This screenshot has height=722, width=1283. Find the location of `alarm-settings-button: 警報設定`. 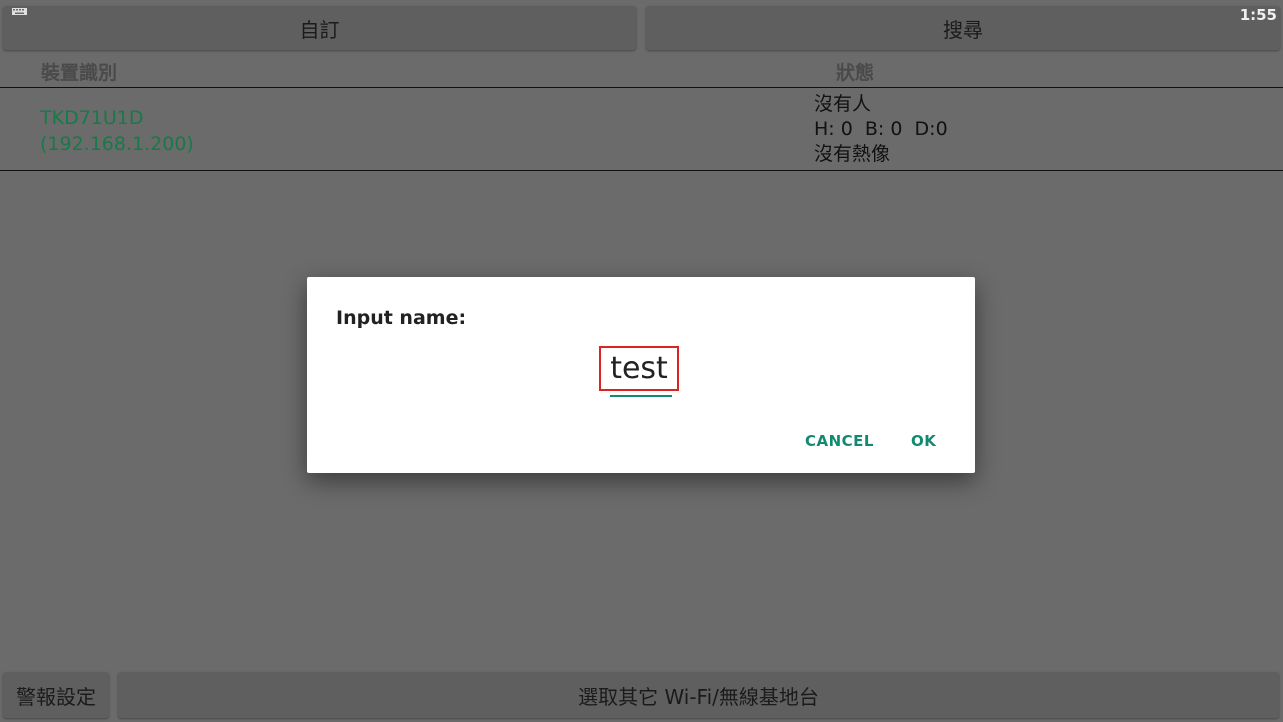

alarm-settings-button: 警報設定 is located at coordinates (56, 695).